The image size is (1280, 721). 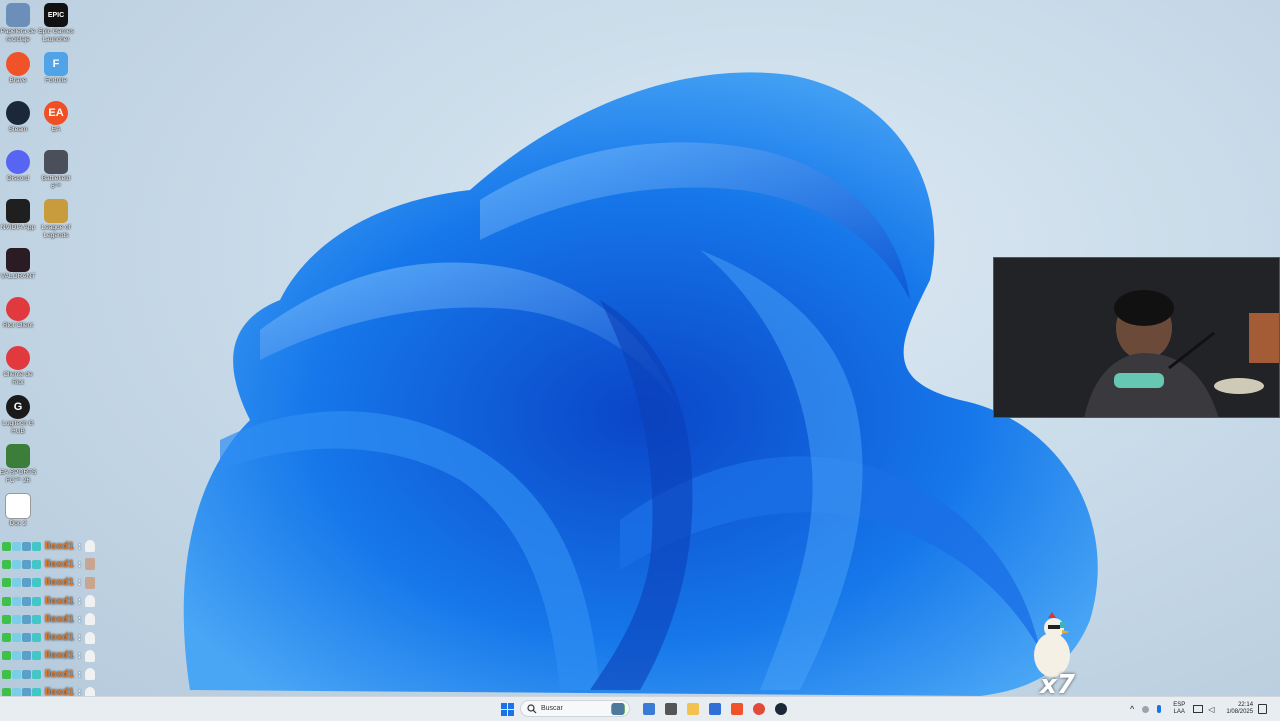 I want to click on nvidia-icon, so click(x=18, y=211).